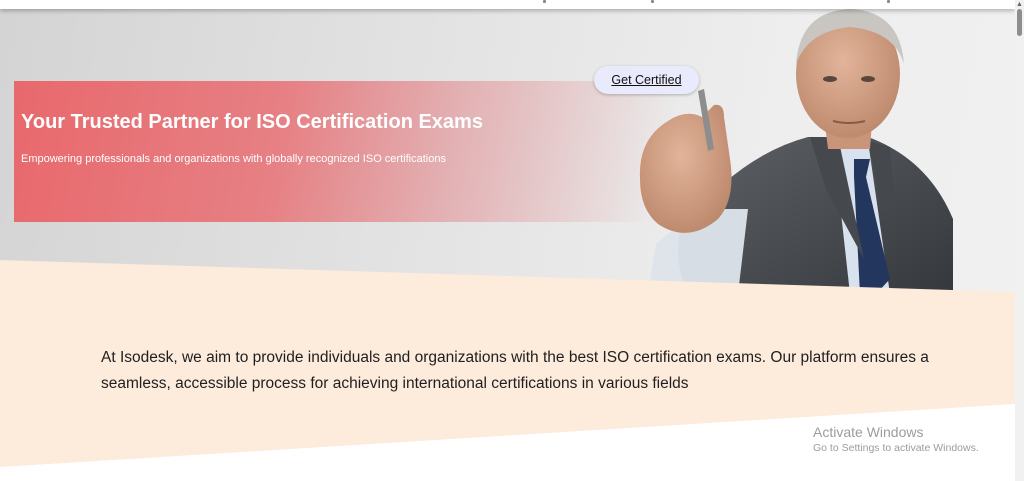 The height and width of the screenshot is (481, 1024). What do you see at coordinates (868, 432) in the screenshot?
I see `watermark-title: Activate Windows` at bounding box center [868, 432].